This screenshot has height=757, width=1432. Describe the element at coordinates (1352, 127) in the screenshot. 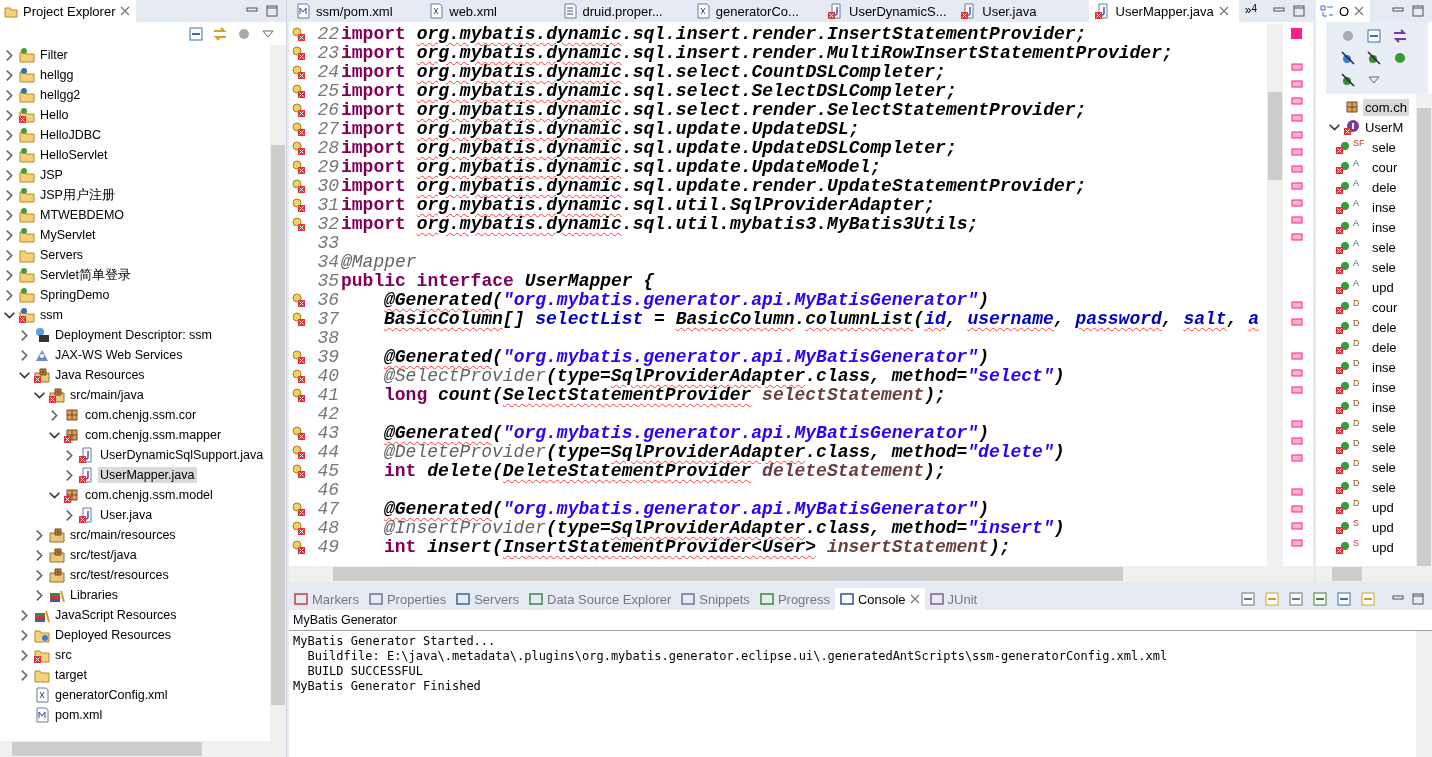

I see `interface-icon` at that location.